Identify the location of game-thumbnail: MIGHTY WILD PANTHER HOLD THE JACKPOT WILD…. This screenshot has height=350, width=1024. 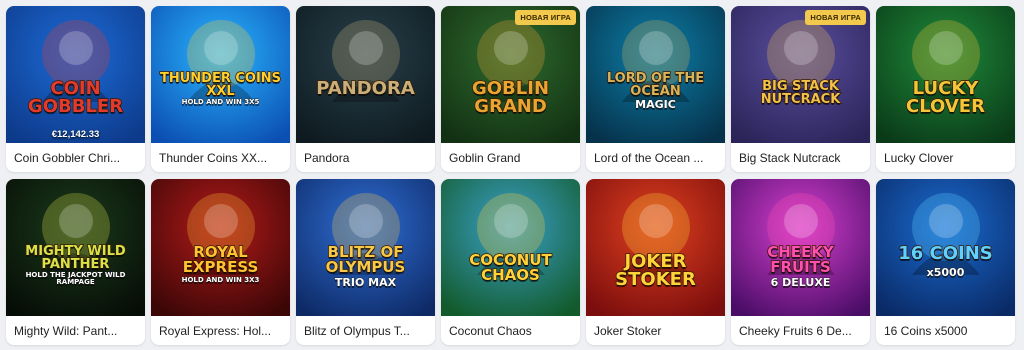
(75, 247).